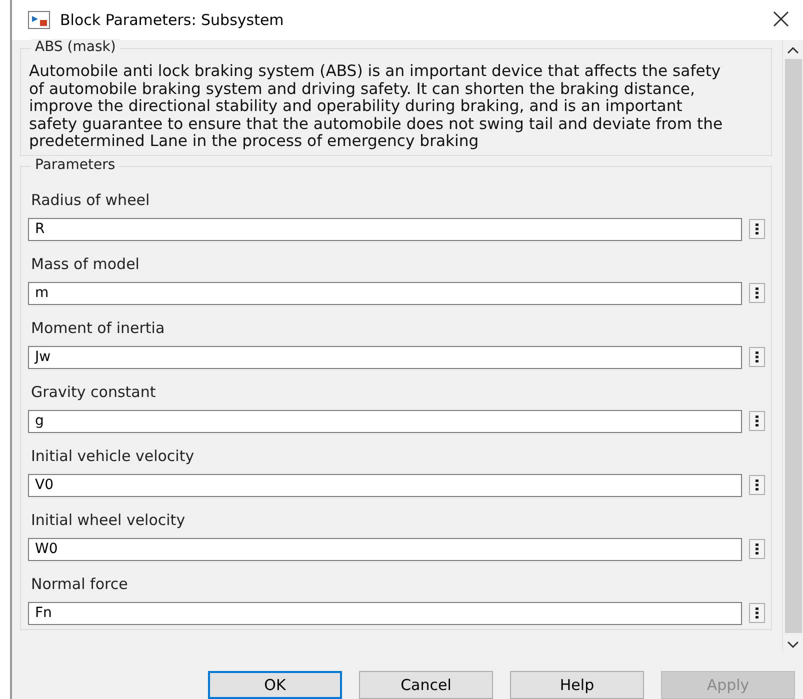 This screenshot has height=699, width=803. I want to click on close-icon, so click(781, 19).